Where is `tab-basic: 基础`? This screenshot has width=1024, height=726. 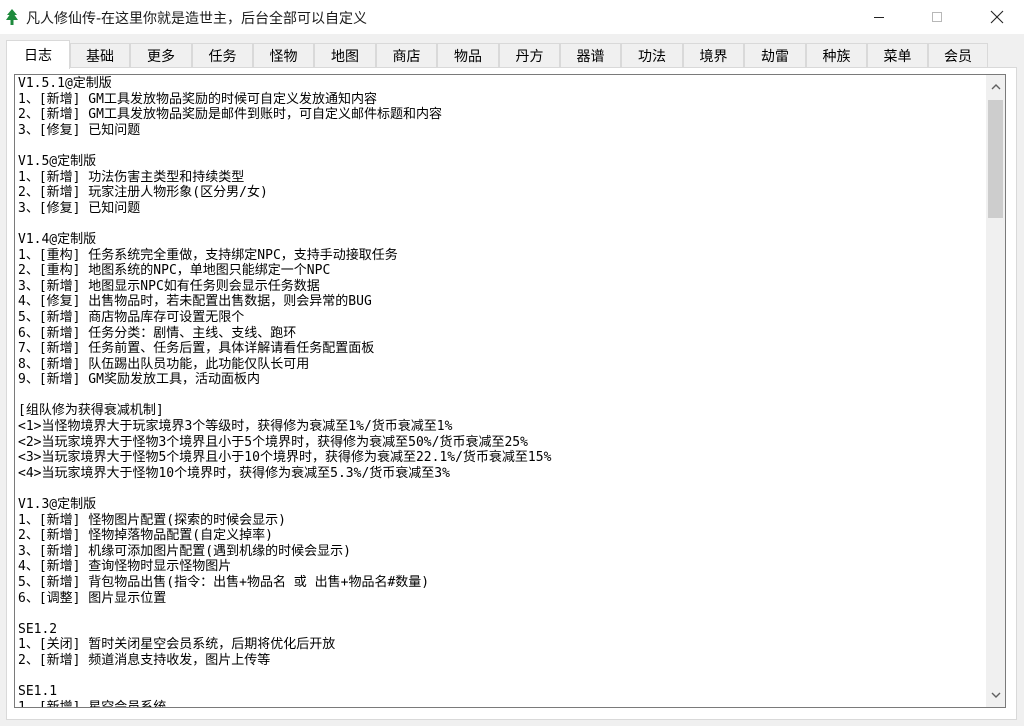 tab-basic: 基础 is located at coordinates (100, 55).